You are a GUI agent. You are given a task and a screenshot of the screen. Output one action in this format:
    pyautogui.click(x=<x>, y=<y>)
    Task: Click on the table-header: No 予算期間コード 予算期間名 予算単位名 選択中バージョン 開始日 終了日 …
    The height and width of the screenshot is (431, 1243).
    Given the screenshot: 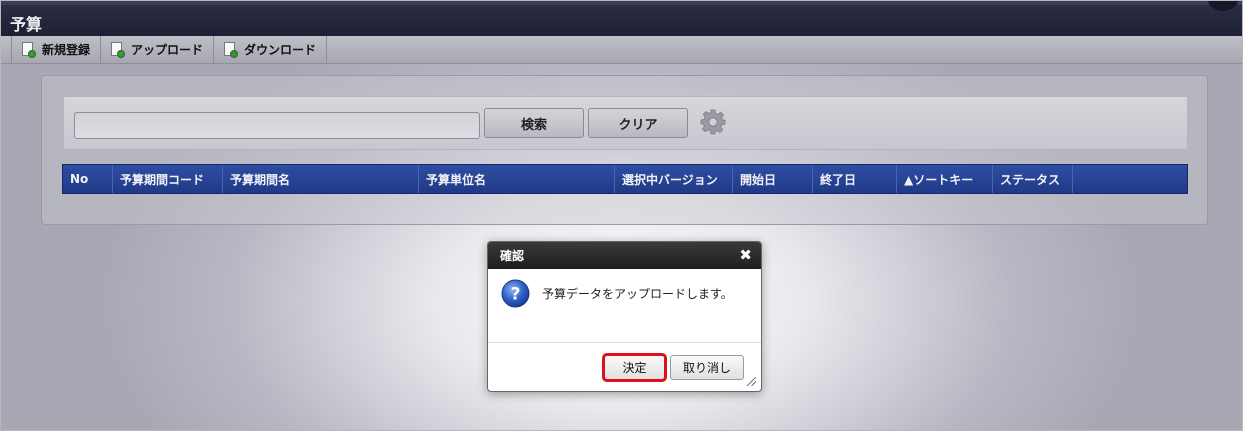 What is the action you would take?
    pyautogui.click(x=625, y=179)
    